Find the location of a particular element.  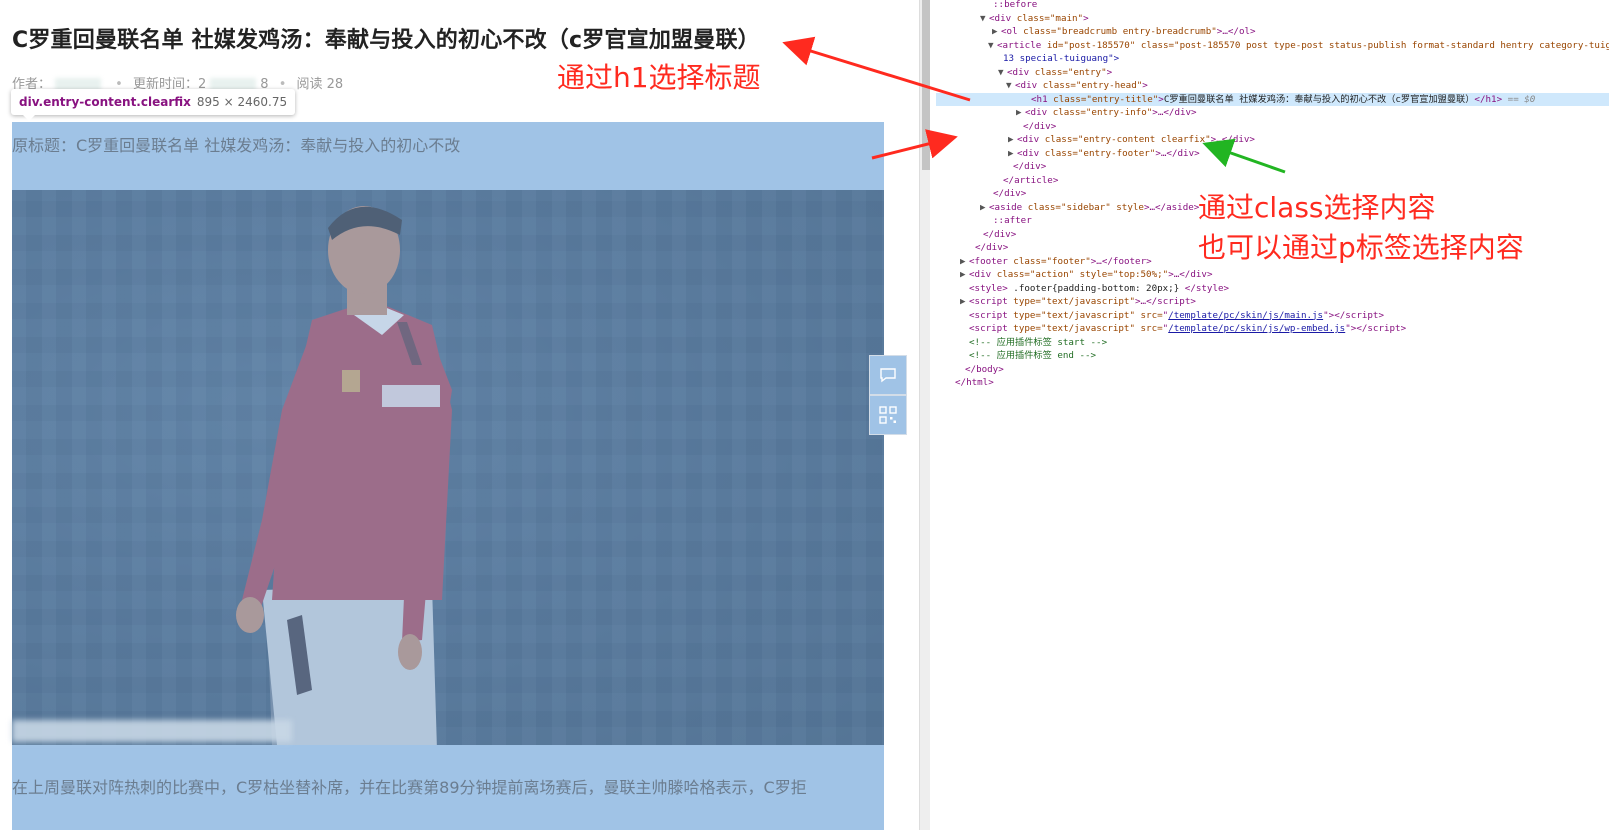

tag-name: article is located at coordinates (1022, 45).